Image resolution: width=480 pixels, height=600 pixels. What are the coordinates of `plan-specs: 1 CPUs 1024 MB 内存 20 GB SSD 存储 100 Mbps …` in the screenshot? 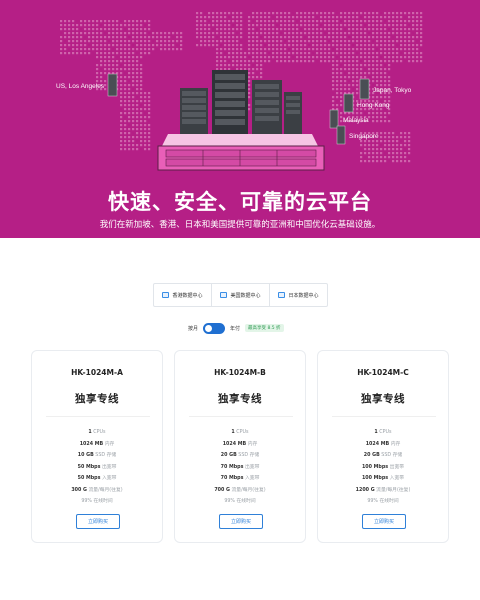 It's located at (383, 467).